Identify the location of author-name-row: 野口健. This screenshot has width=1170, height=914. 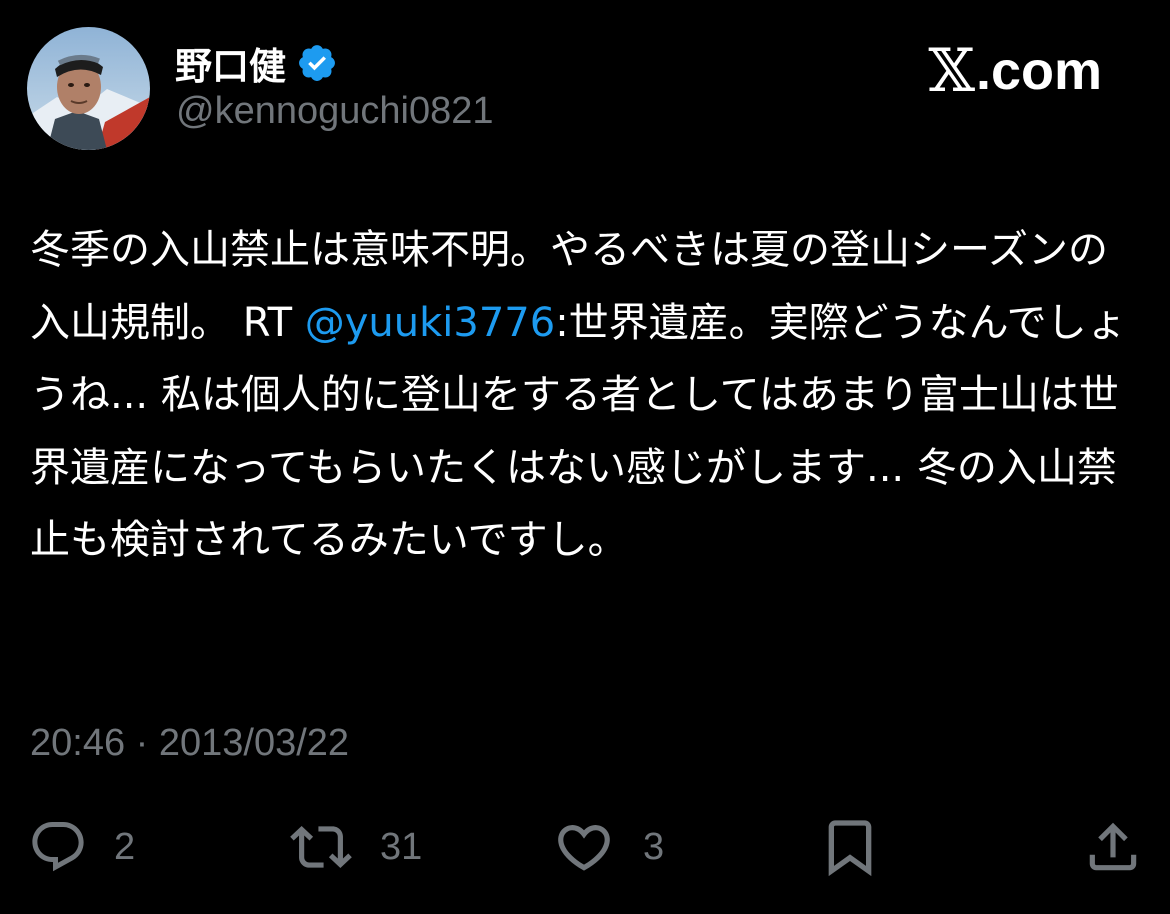
(256, 63).